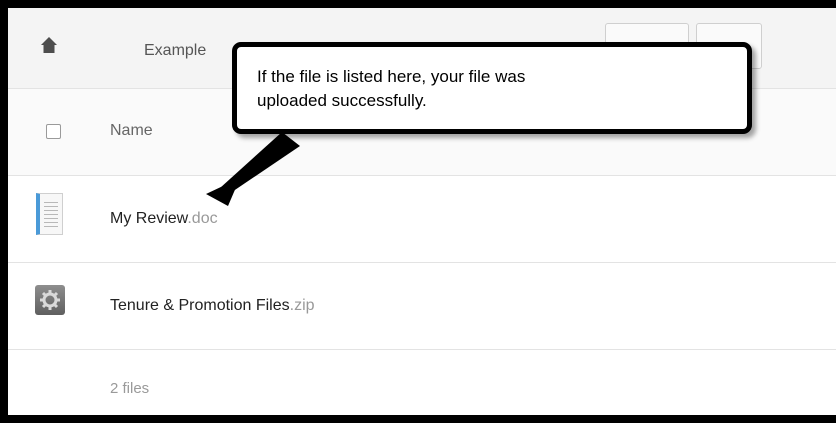 The width and height of the screenshot is (836, 423). I want to click on breadcrumb: Example, so click(175, 51).